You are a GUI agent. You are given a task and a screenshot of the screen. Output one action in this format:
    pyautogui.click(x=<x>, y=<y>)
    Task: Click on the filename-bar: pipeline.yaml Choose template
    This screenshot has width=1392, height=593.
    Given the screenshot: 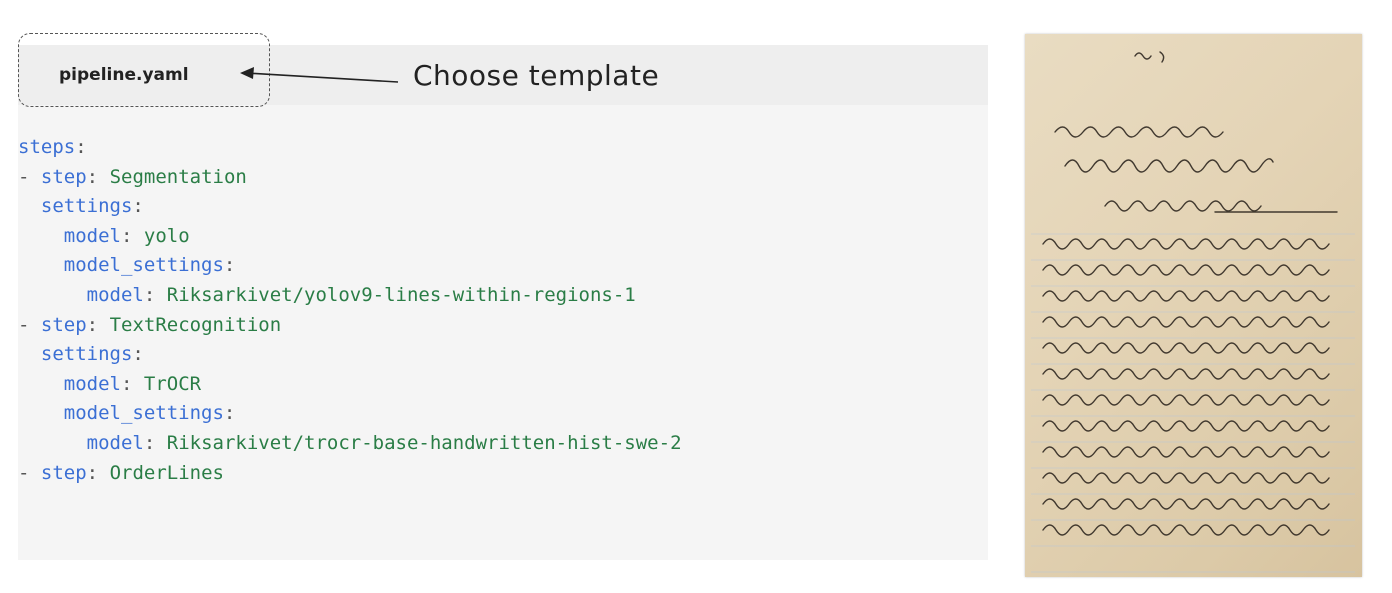 What is the action you would take?
    pyautogui.click(x=503, y=70)
    